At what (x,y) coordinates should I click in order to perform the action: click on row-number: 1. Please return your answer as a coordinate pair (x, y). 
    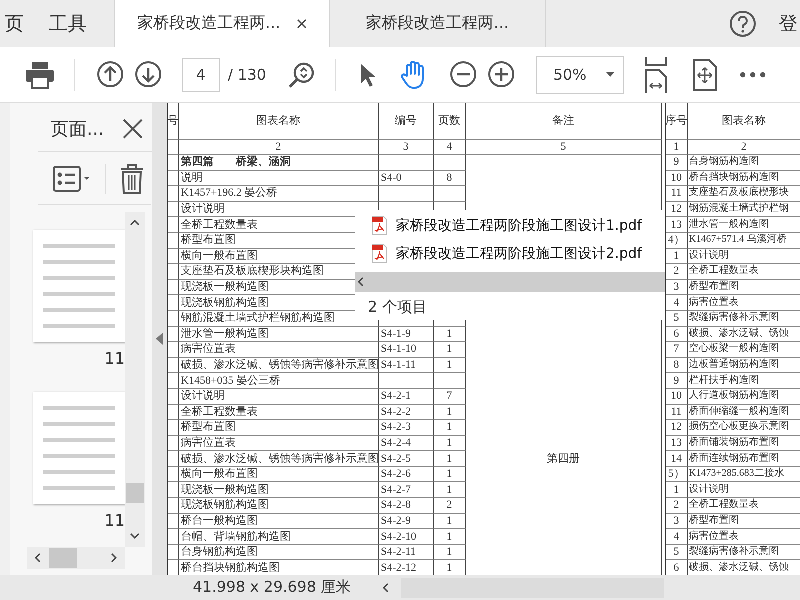
    Looking at the image, I should click on (677, 256).